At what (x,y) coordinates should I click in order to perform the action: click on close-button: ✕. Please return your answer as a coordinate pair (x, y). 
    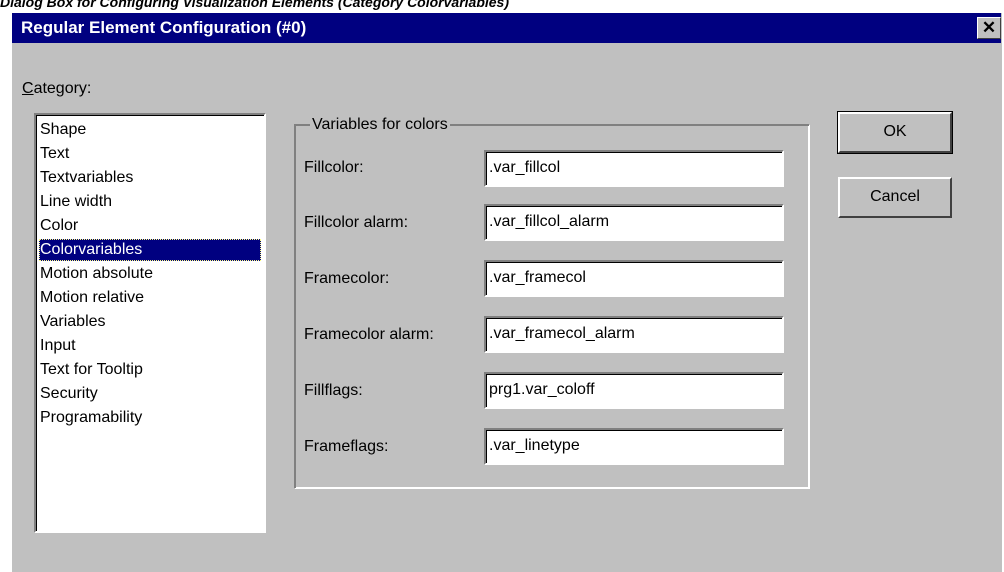
    Looking at the image, I should click on (989, 28).